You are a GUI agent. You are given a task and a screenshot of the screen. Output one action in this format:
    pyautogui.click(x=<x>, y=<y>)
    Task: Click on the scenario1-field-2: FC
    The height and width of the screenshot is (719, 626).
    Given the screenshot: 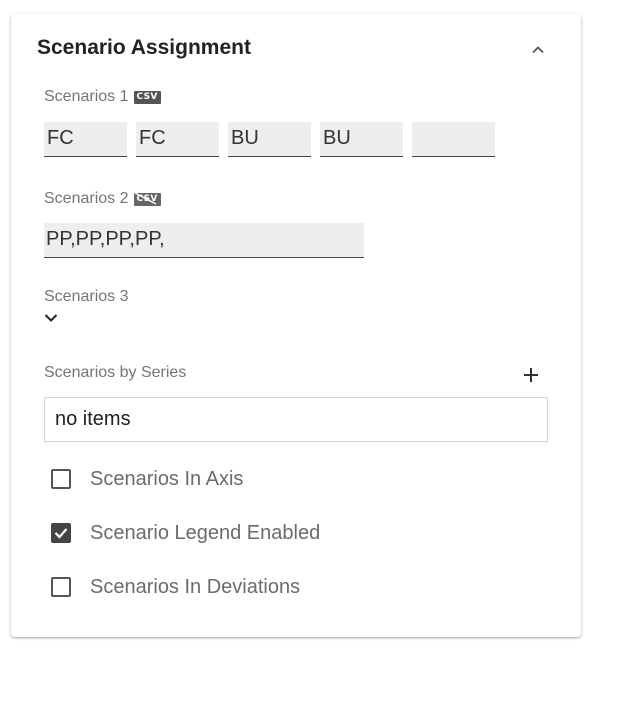 What is the action you would take?
    pyautogui.click(x=177, y=139)
    